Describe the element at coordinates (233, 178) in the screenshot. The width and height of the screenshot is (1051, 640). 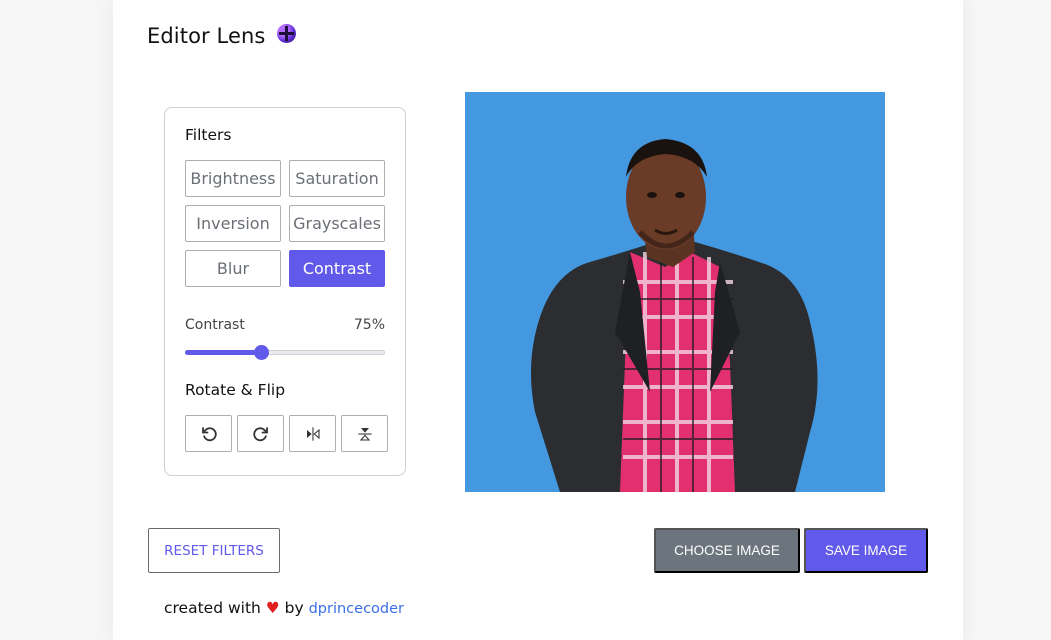
I see `filter-brightness-button: Brightness` at that location.